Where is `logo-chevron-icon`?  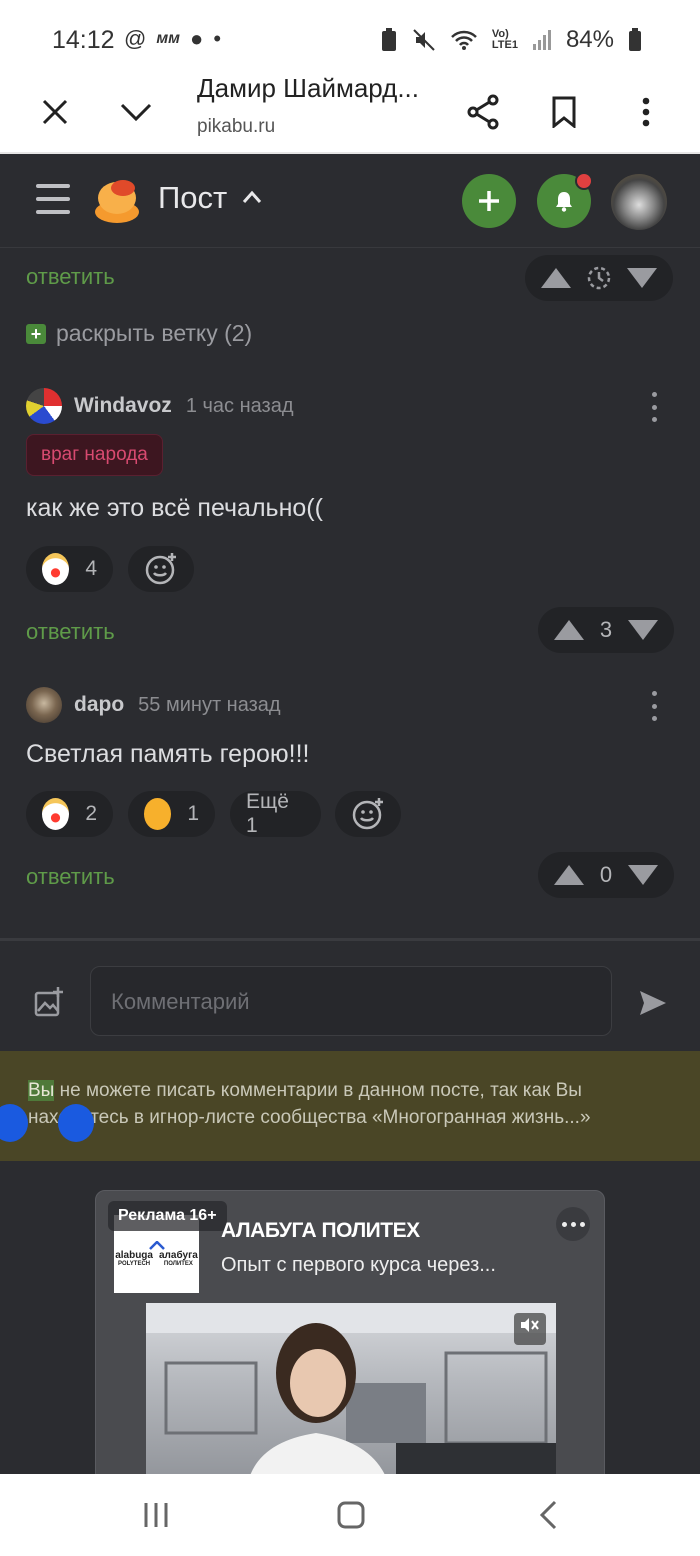
logo-chevron-icon is located at coordinates (156, 1245).